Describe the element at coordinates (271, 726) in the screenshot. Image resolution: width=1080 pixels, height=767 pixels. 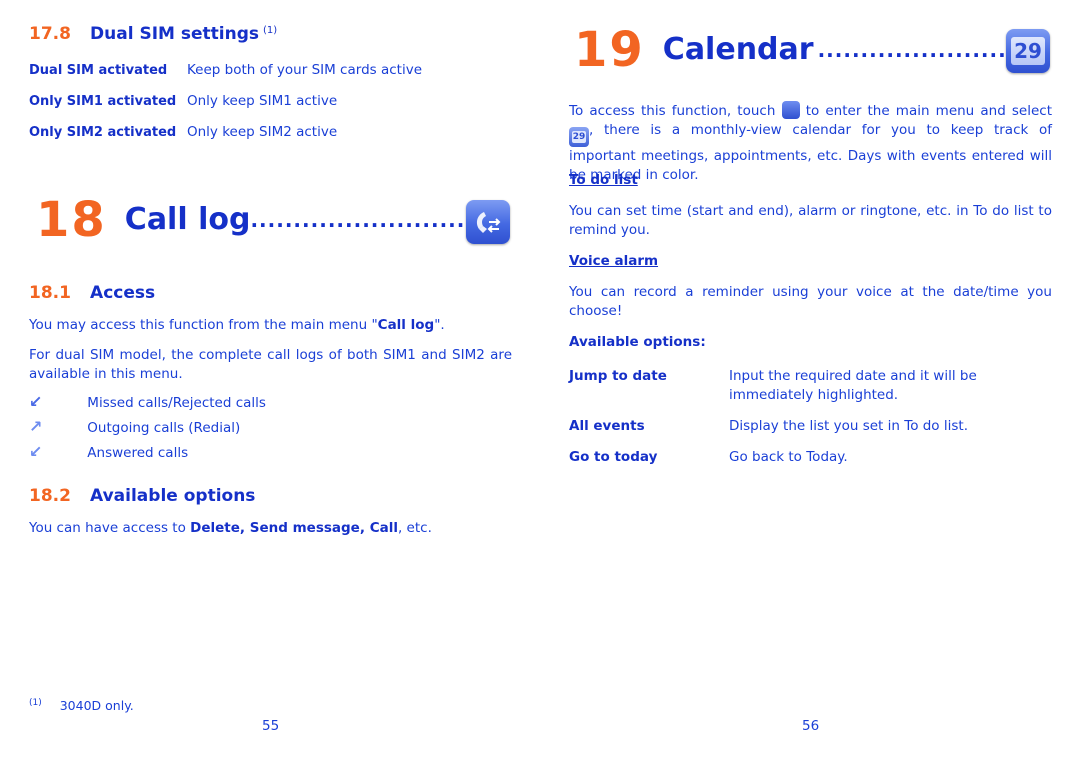
I see `page-number: 55` at that location.